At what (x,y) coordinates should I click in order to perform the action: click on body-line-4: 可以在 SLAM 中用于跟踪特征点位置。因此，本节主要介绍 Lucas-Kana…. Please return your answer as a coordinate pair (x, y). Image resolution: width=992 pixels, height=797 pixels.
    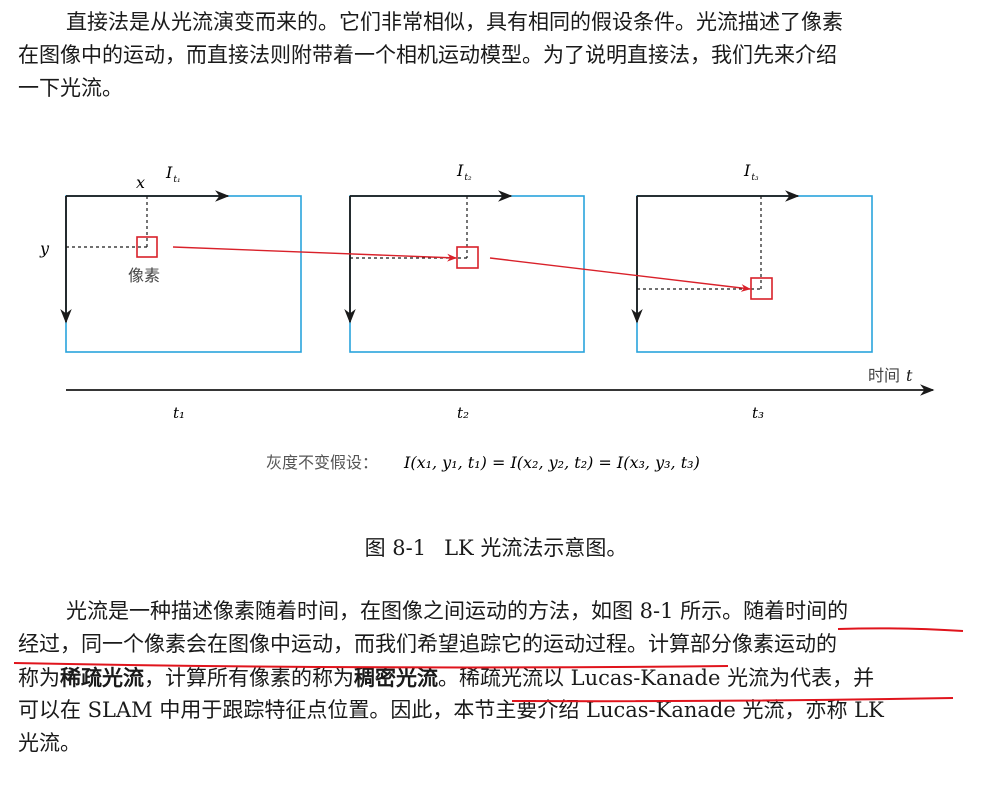
    Looking at the image, I should click on (451, 710).